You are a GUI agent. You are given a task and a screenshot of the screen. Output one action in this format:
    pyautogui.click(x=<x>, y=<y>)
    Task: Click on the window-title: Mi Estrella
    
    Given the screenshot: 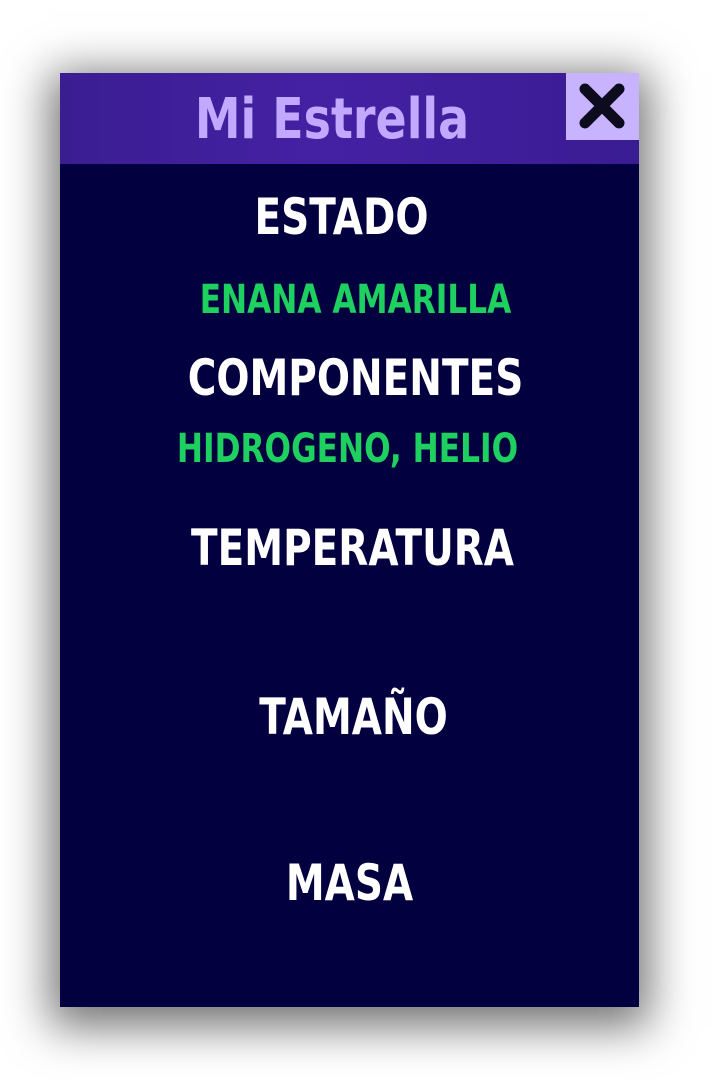 What is the action you would take?
    pyautogui.click(x=332, y=119)
    